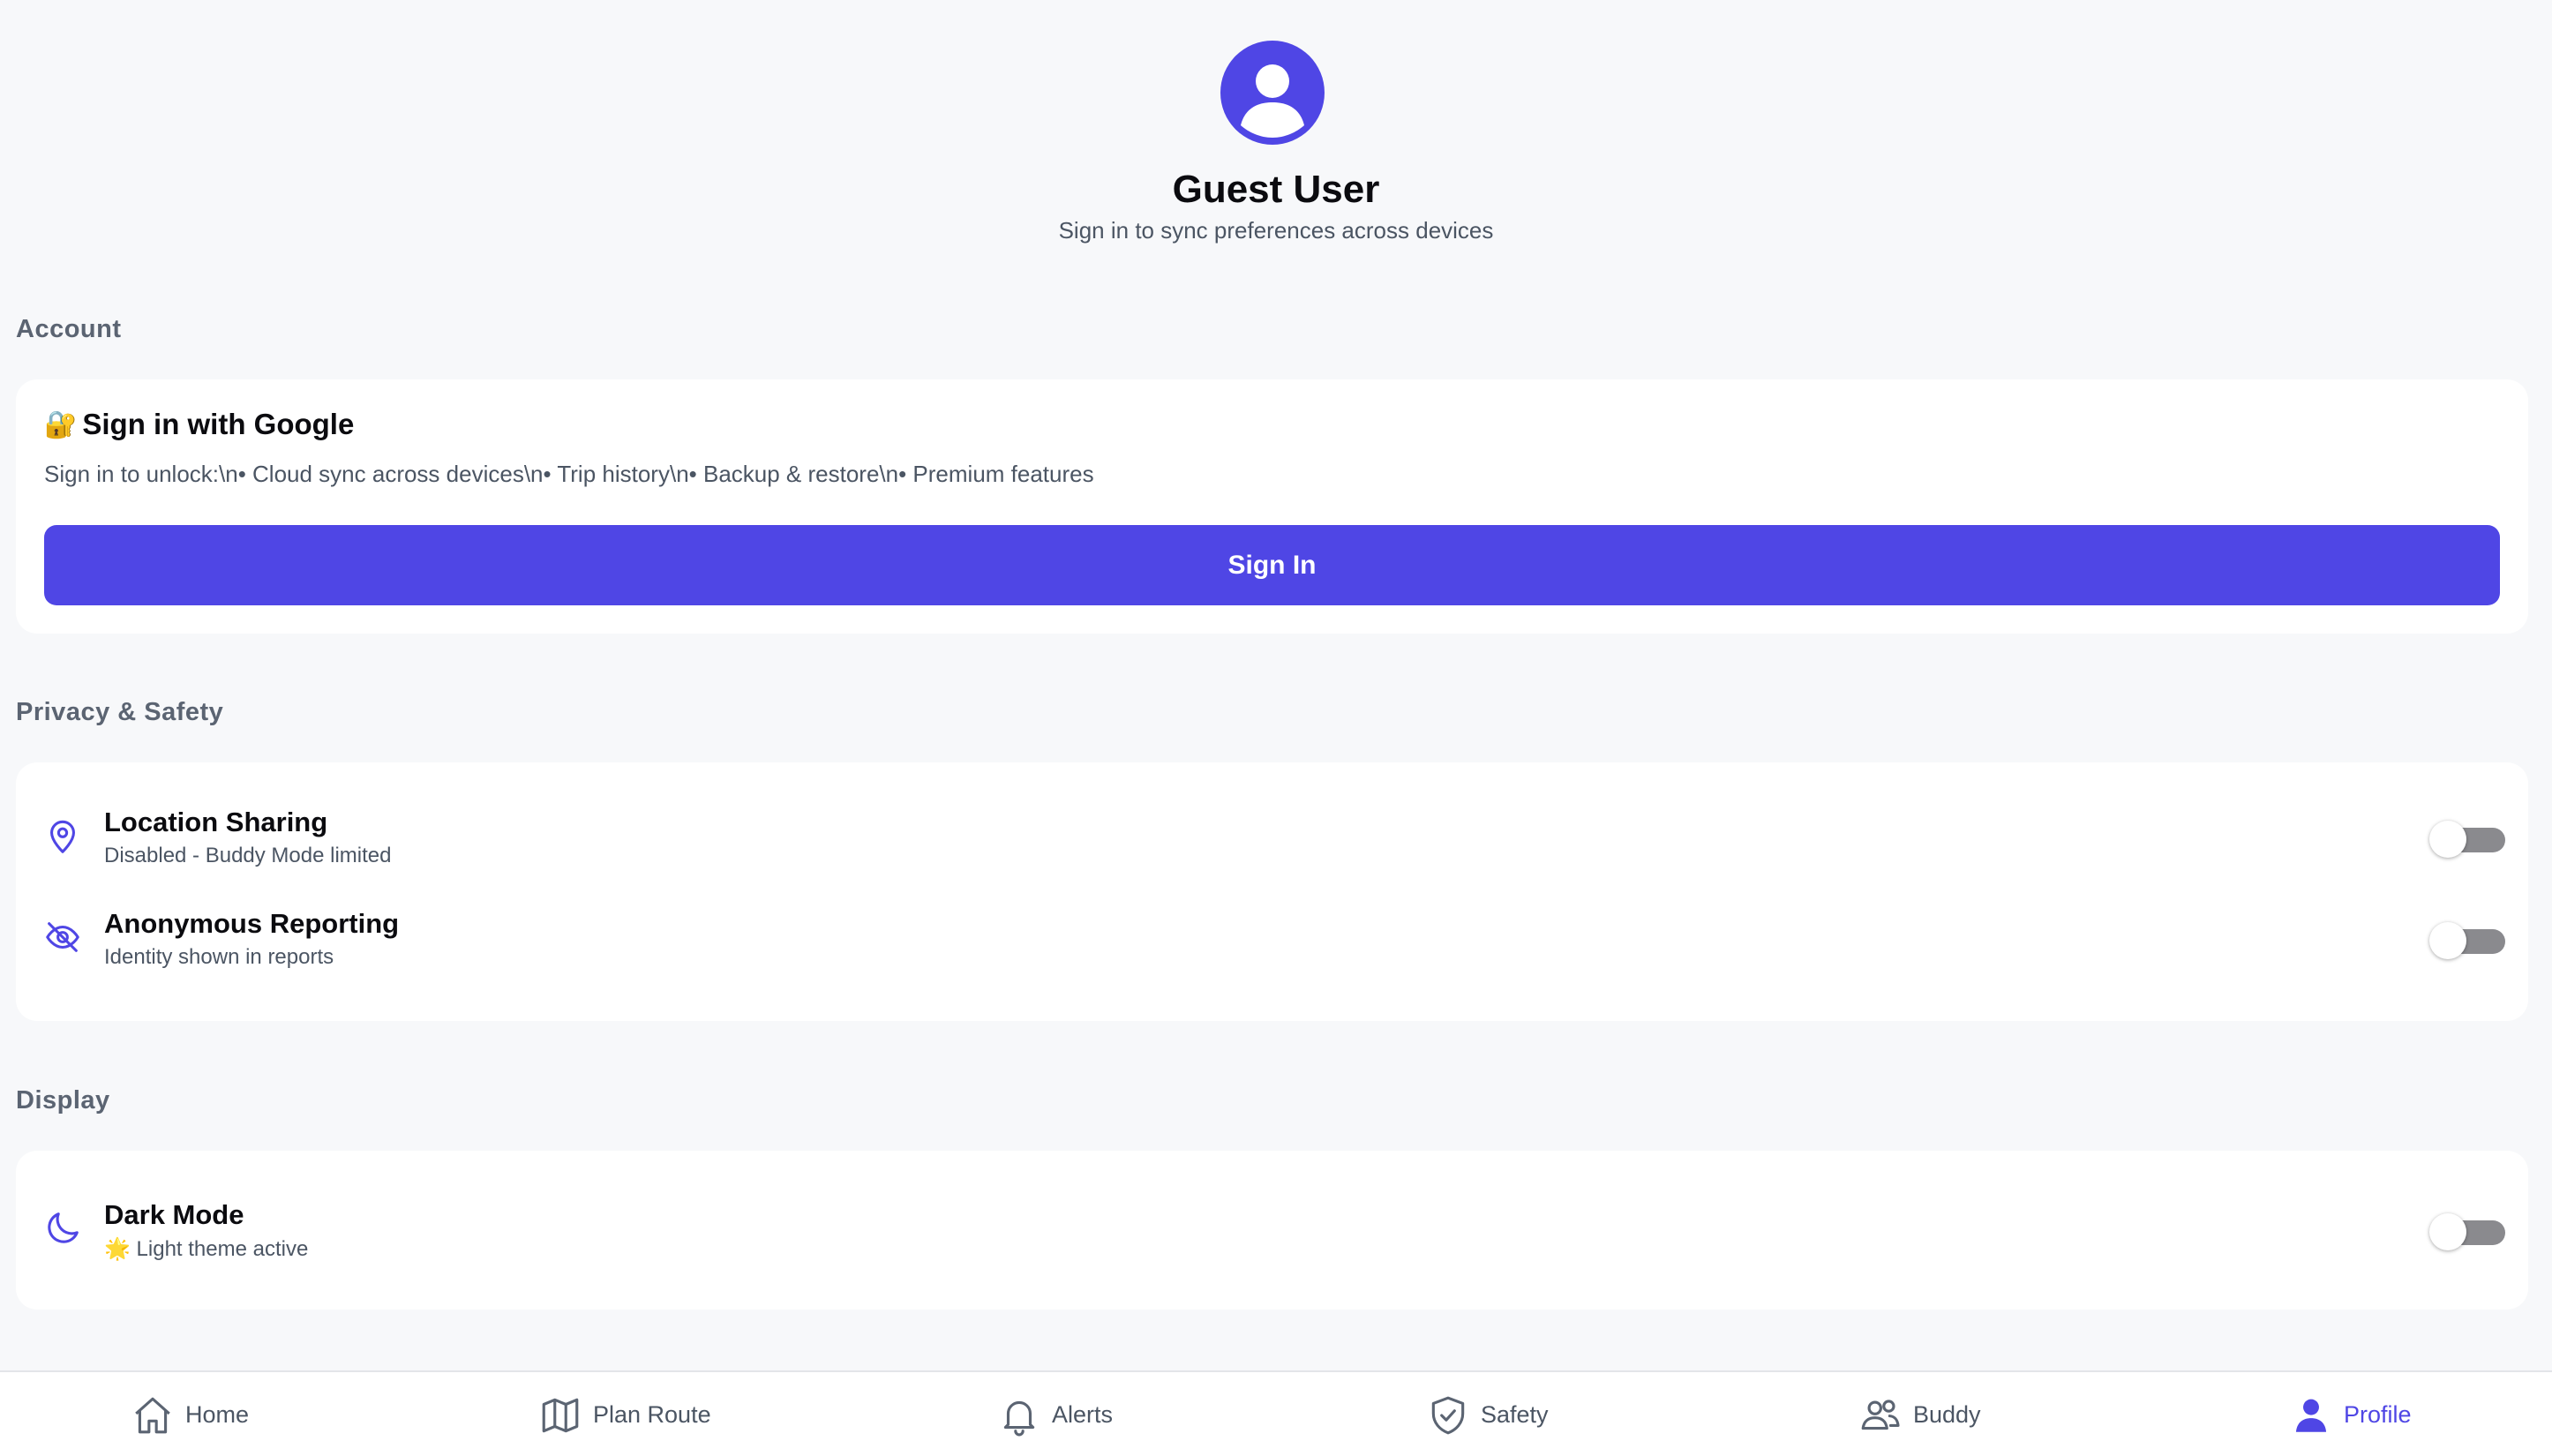 The width and height of the screenshot is (2552, 1456). I want to click on page-title: Guest User, so click(1276, 189).